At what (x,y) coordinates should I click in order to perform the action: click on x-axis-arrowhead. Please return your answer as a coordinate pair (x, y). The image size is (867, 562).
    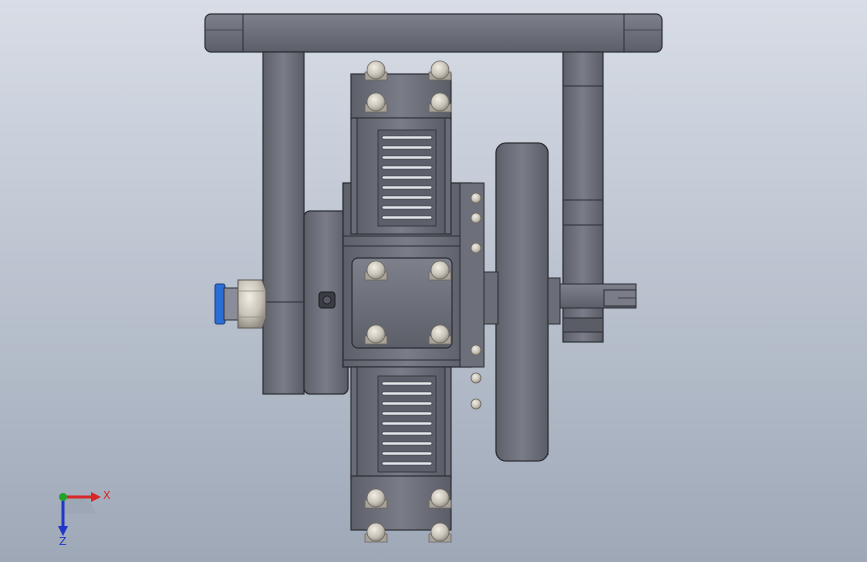
    Looking at the image, I should click on (96, 497).